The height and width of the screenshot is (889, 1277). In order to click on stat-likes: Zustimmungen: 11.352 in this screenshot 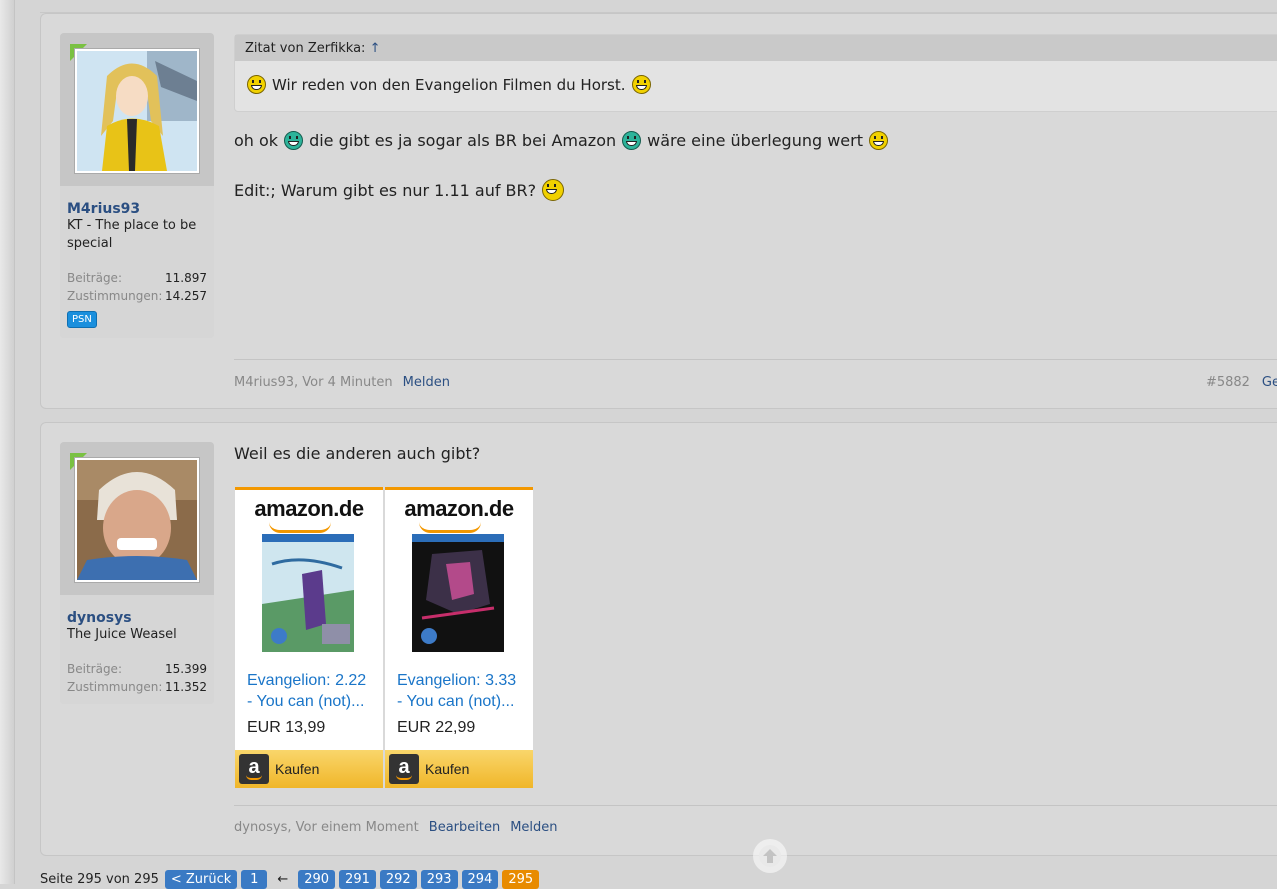, I will do `click(137, 687)`.